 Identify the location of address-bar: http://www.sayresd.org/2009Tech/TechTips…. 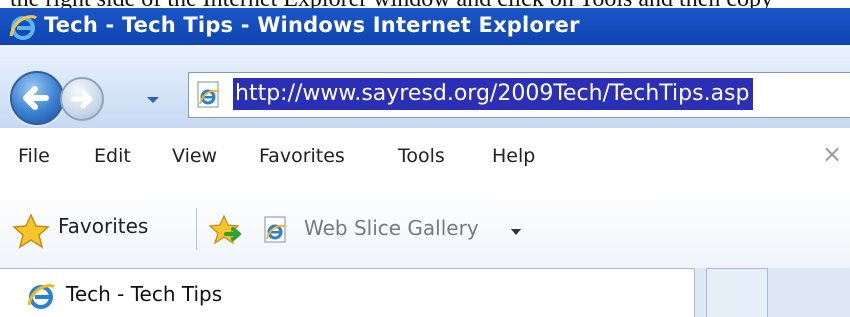
(519, 95).